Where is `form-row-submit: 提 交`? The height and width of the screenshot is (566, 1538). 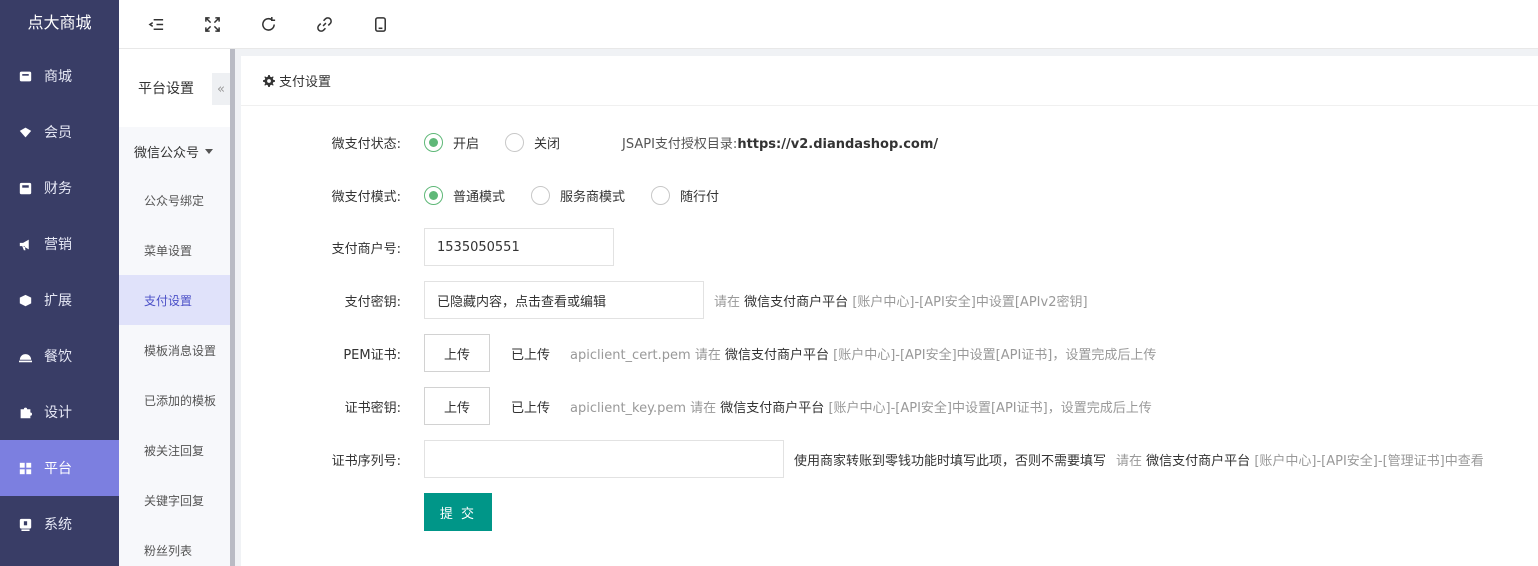
form-row-submit: 提 交 is located at coordinates (366, 512).